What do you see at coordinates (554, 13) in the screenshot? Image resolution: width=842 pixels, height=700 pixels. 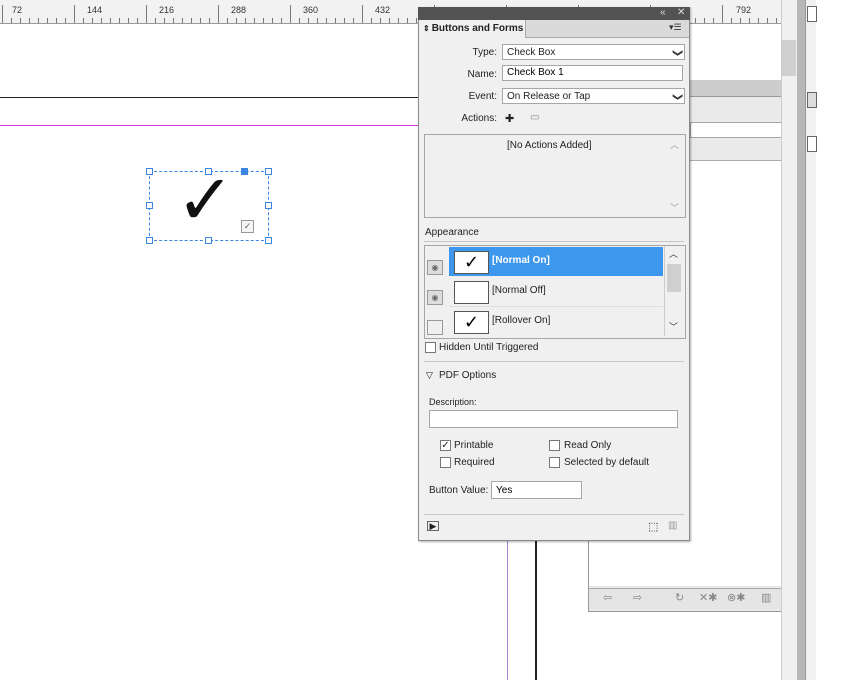 I see `panel-titlebar: « ✕` at bounding box center [554, 13].